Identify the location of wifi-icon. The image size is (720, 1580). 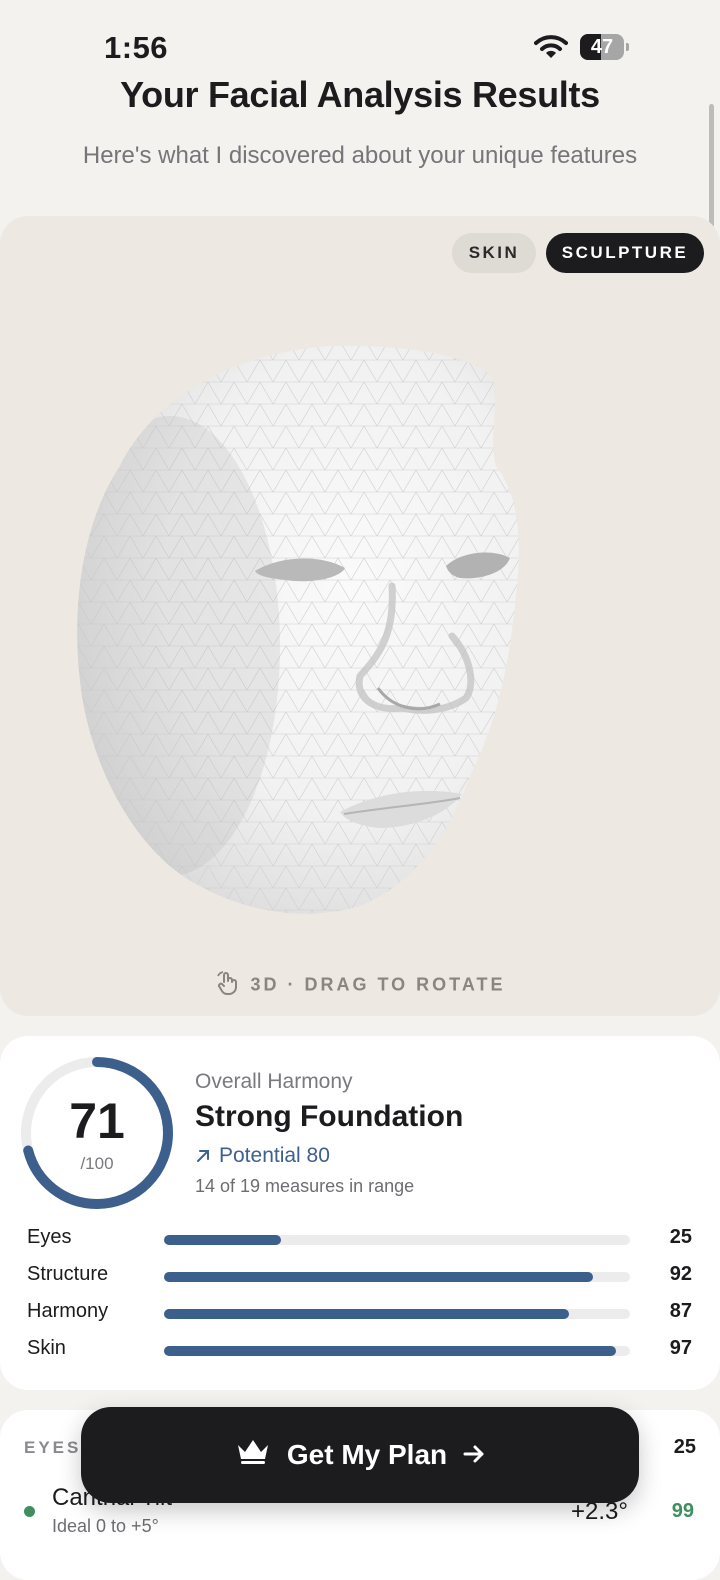
(551, 49).